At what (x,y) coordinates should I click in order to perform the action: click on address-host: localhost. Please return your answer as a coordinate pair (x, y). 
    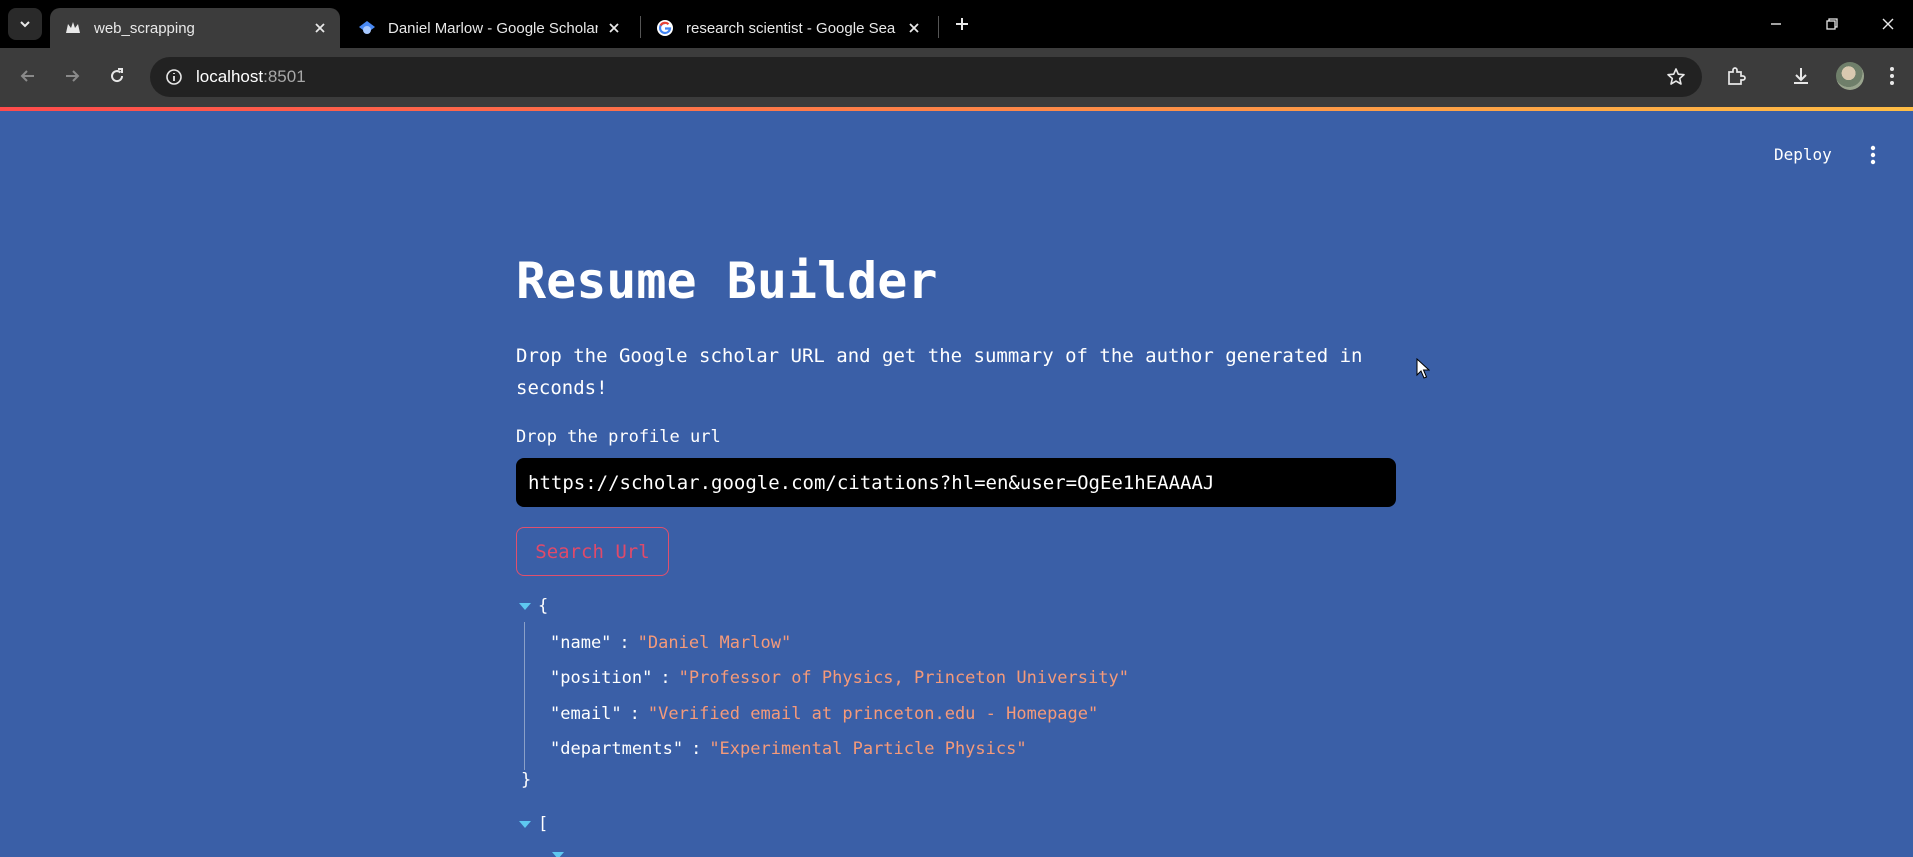
    Looking at the image, I should click on (230, 76).